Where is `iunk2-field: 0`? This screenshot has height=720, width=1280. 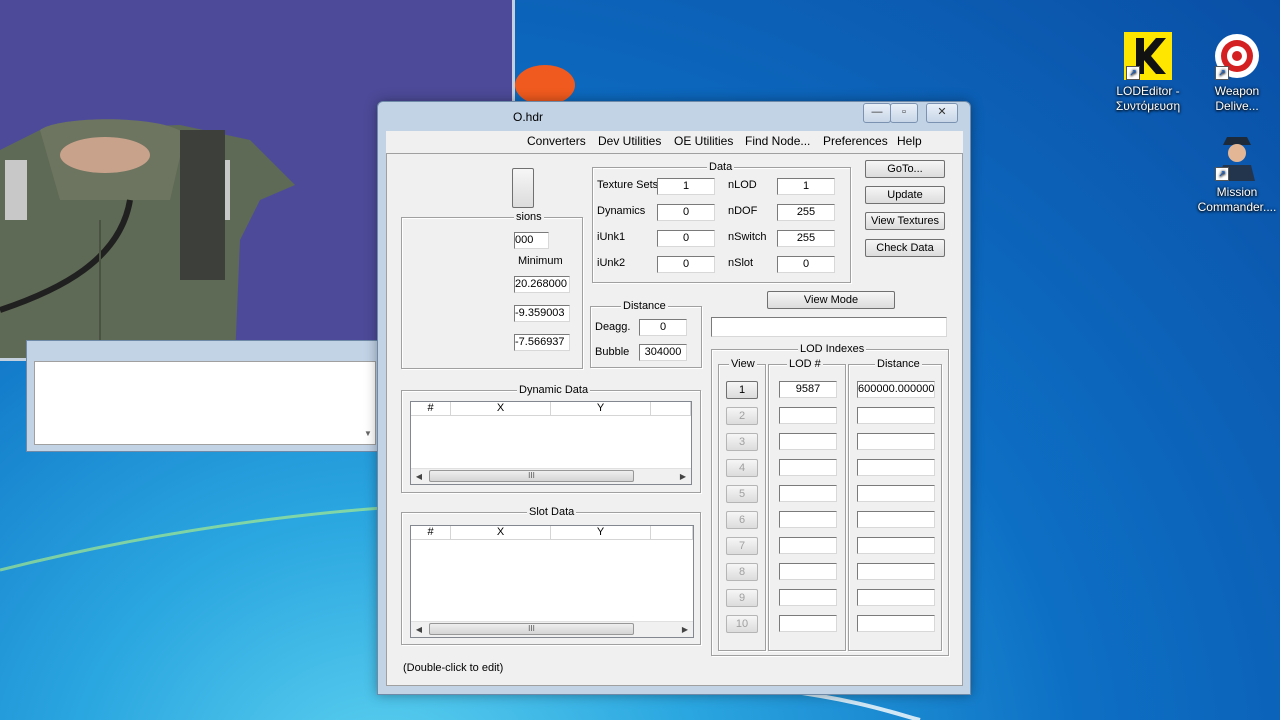
iunk2-field: 0 is located at coordinates (686, 264).